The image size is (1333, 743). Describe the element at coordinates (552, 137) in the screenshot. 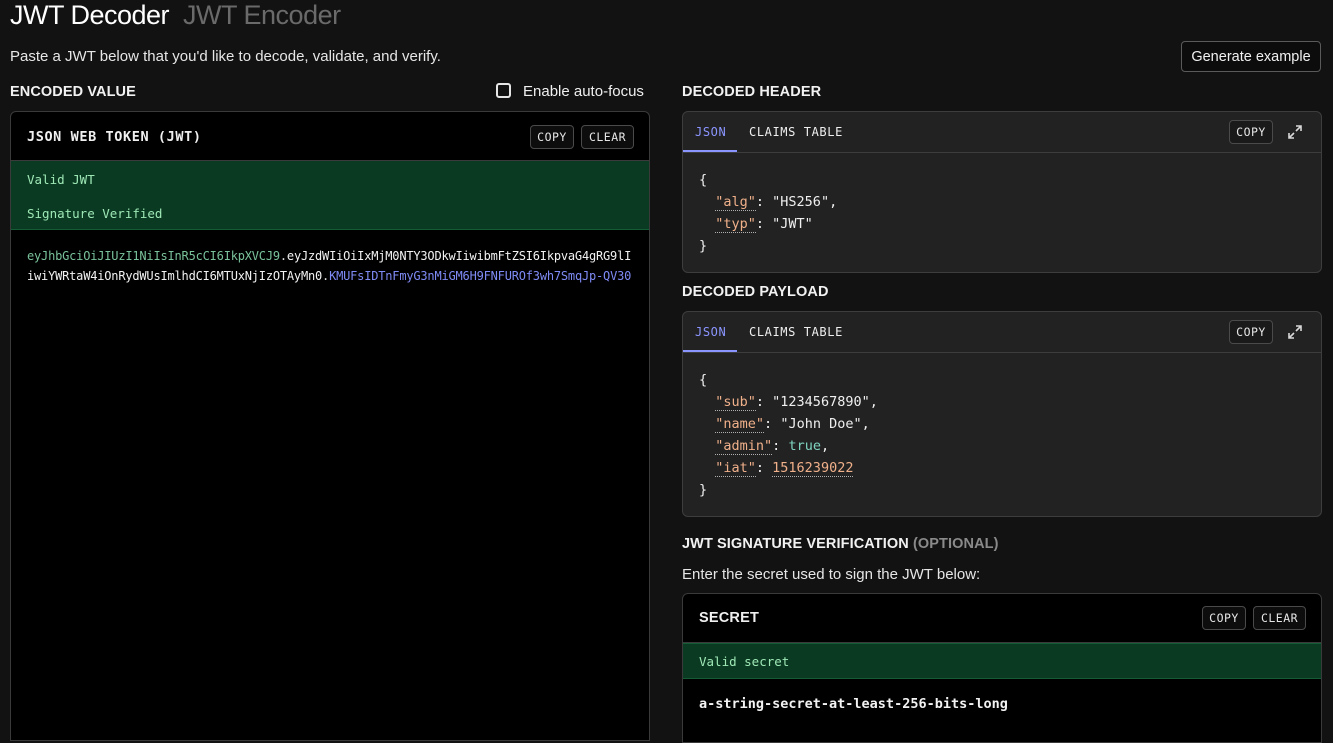

I see `copy-jwt-button: COPY` at that location.